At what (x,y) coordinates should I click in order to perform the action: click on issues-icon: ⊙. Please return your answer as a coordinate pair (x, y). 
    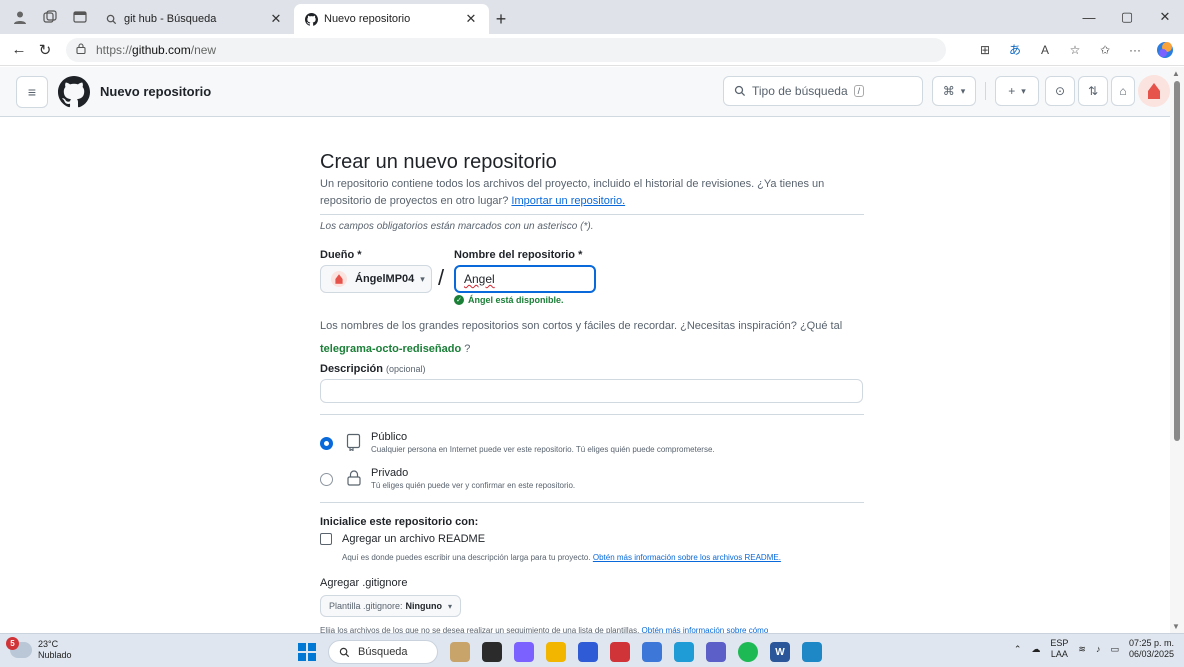
    Looking at the image, I should click on (1060, 91).